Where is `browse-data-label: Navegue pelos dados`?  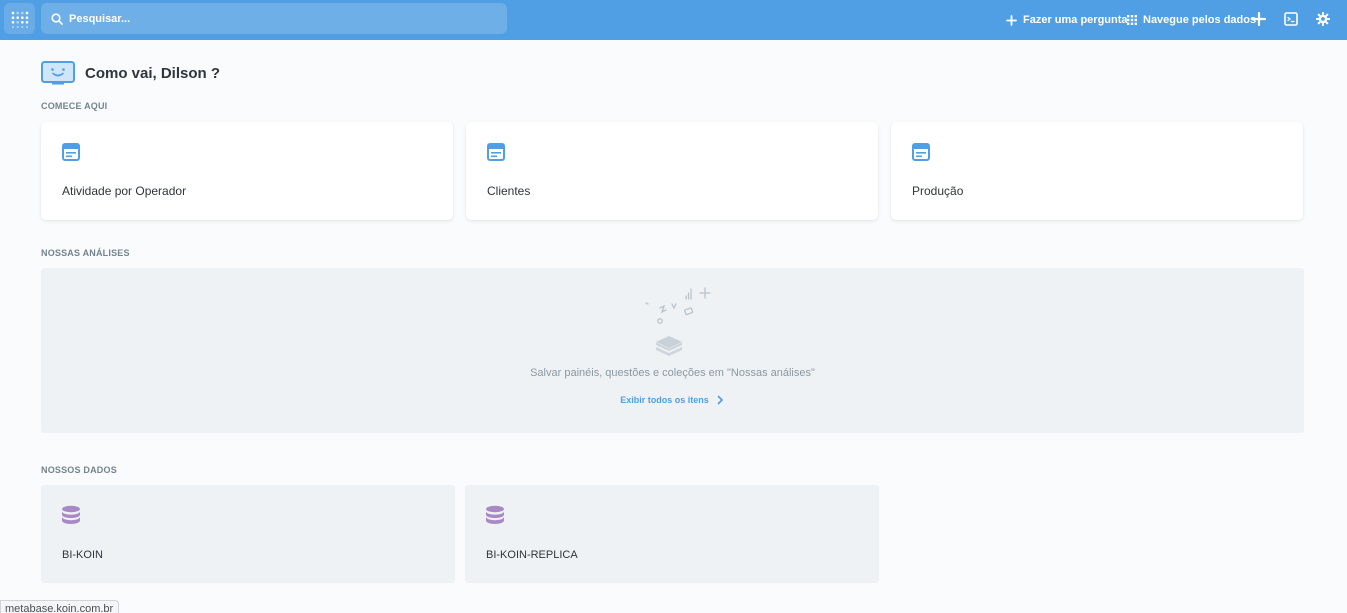
browse-data-label: Navegue pelos dados is located at coordinates (1200, 20).